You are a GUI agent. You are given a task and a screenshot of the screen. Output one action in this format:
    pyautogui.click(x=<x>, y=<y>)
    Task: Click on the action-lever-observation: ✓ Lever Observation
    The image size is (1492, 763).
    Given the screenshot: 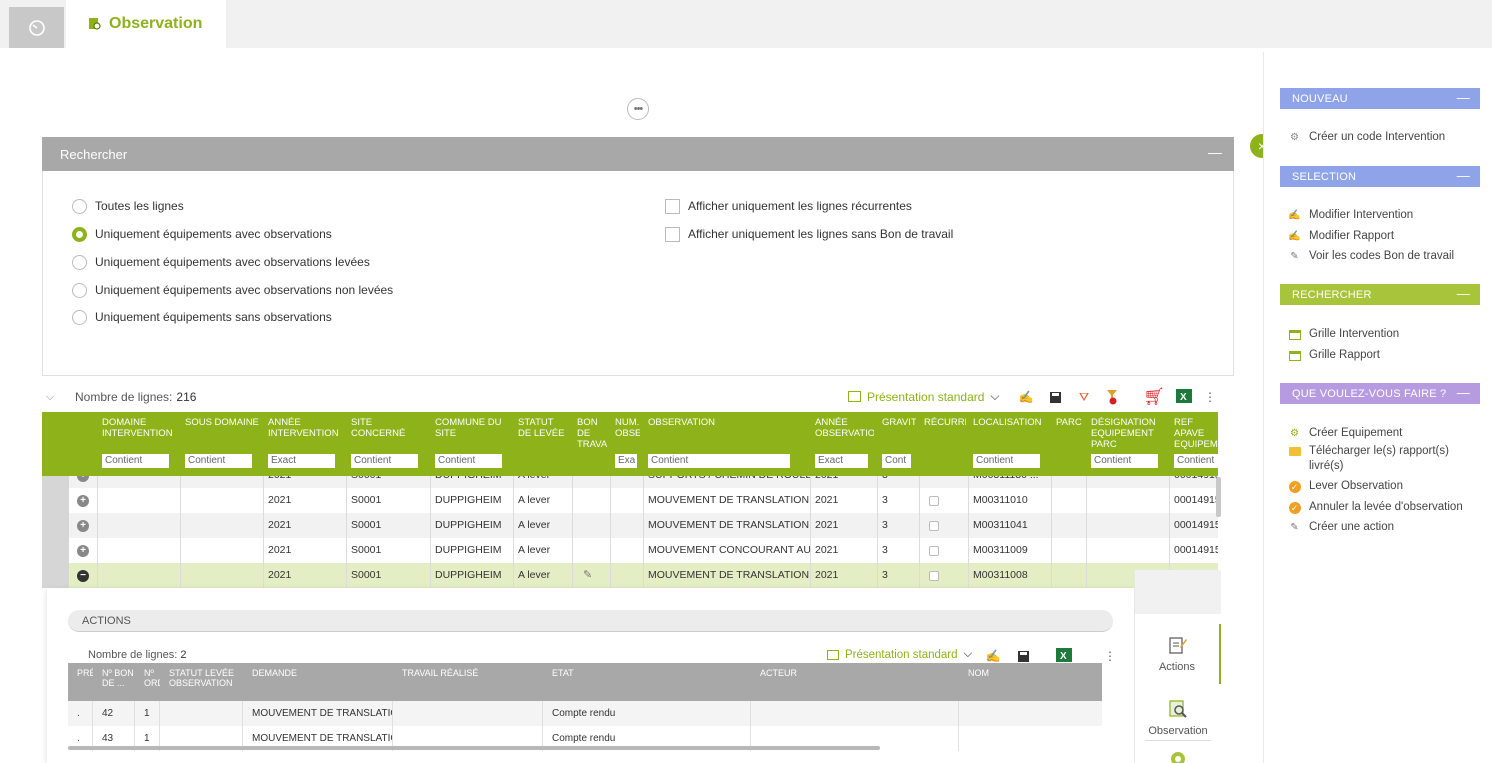 What is the action you would take?
    pyautogui.click(x=1383, y=486)
    